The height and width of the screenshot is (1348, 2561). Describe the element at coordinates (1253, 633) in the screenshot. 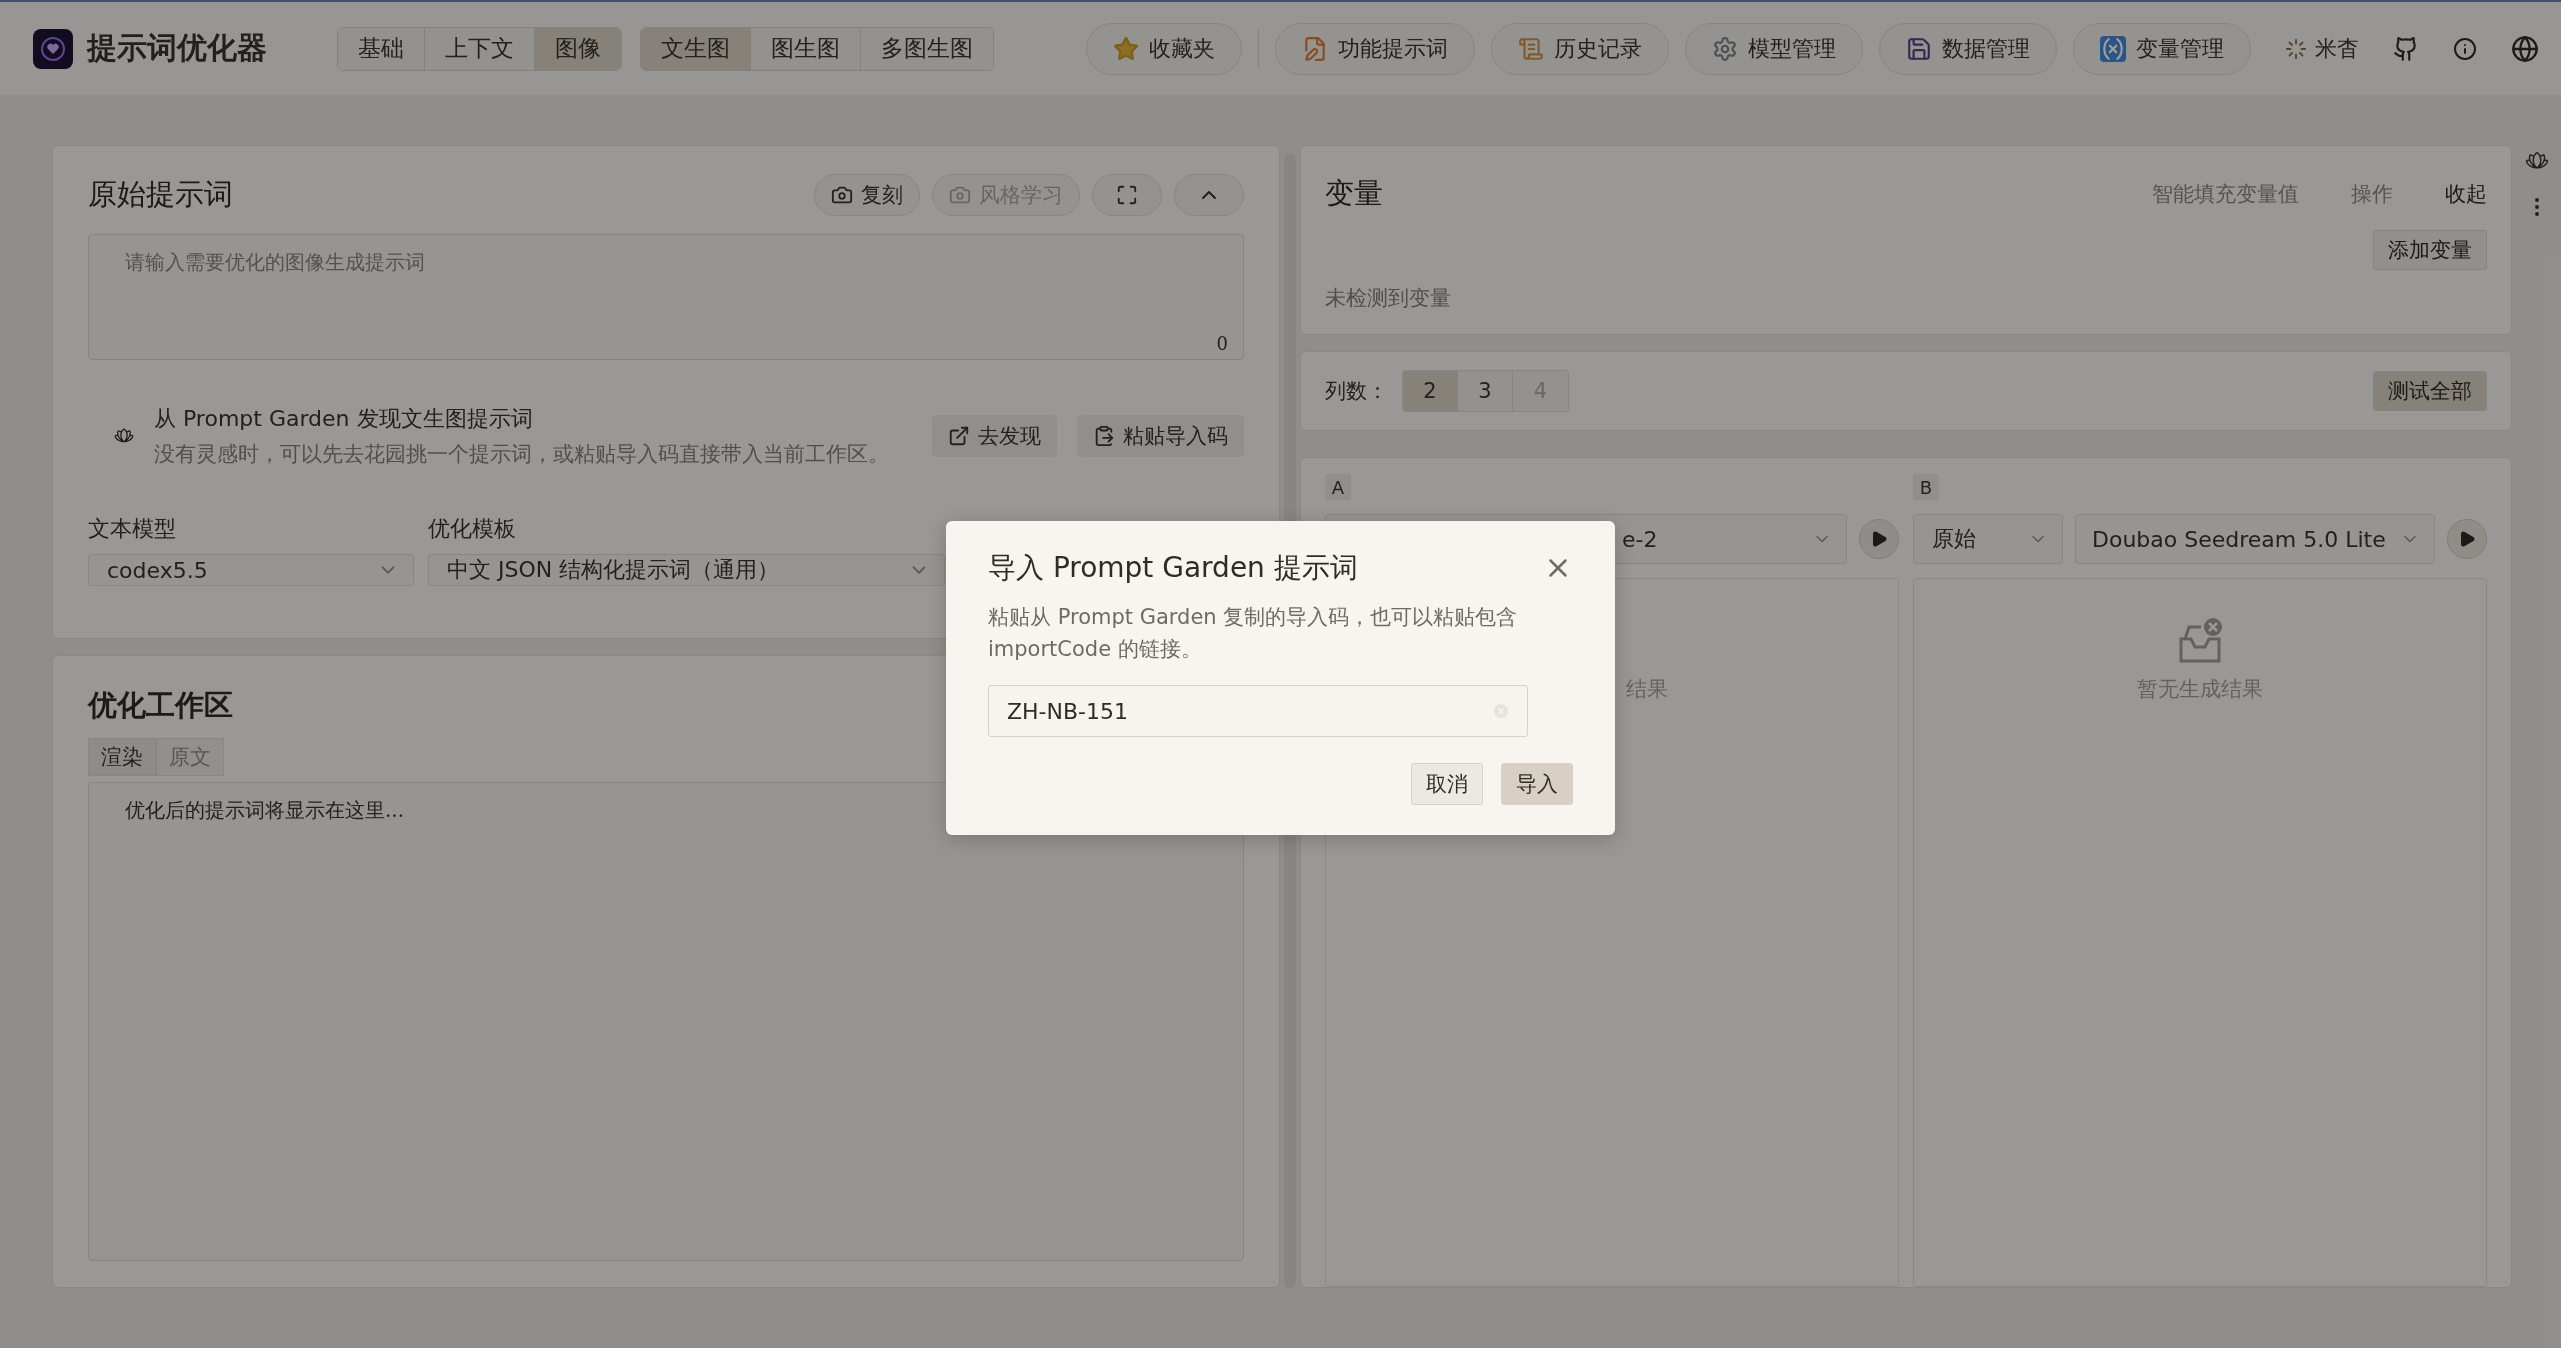

I see `dialog-description: 粘贴从 Prompt Garden 复制的导入码，也可以粘贴包含 importCode 的链接。` at that location.